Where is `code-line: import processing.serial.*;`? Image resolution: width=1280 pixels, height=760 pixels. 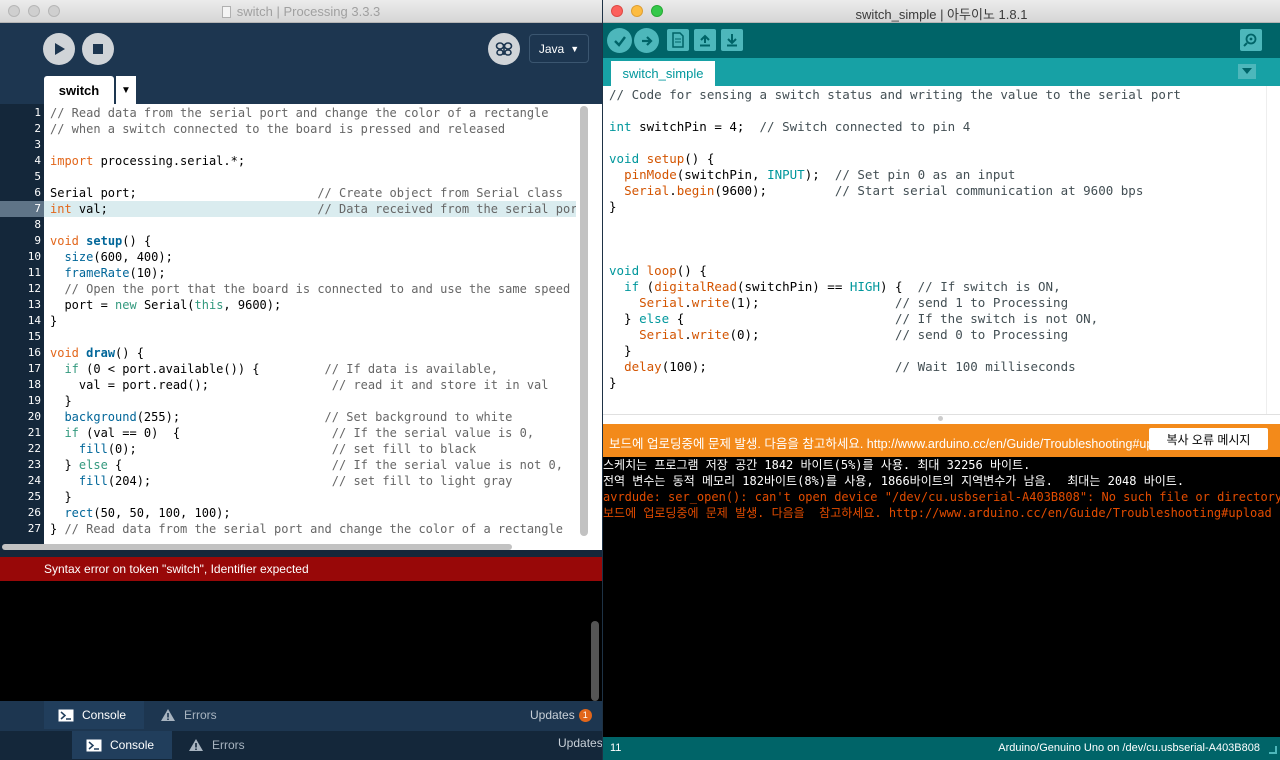 code-line: import processing.serial.*; is located at coordinates (148, 161).